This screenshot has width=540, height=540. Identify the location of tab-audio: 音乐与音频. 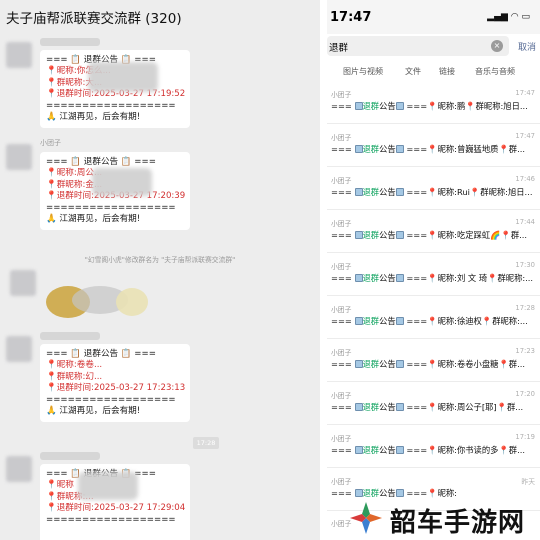
(495, 71).